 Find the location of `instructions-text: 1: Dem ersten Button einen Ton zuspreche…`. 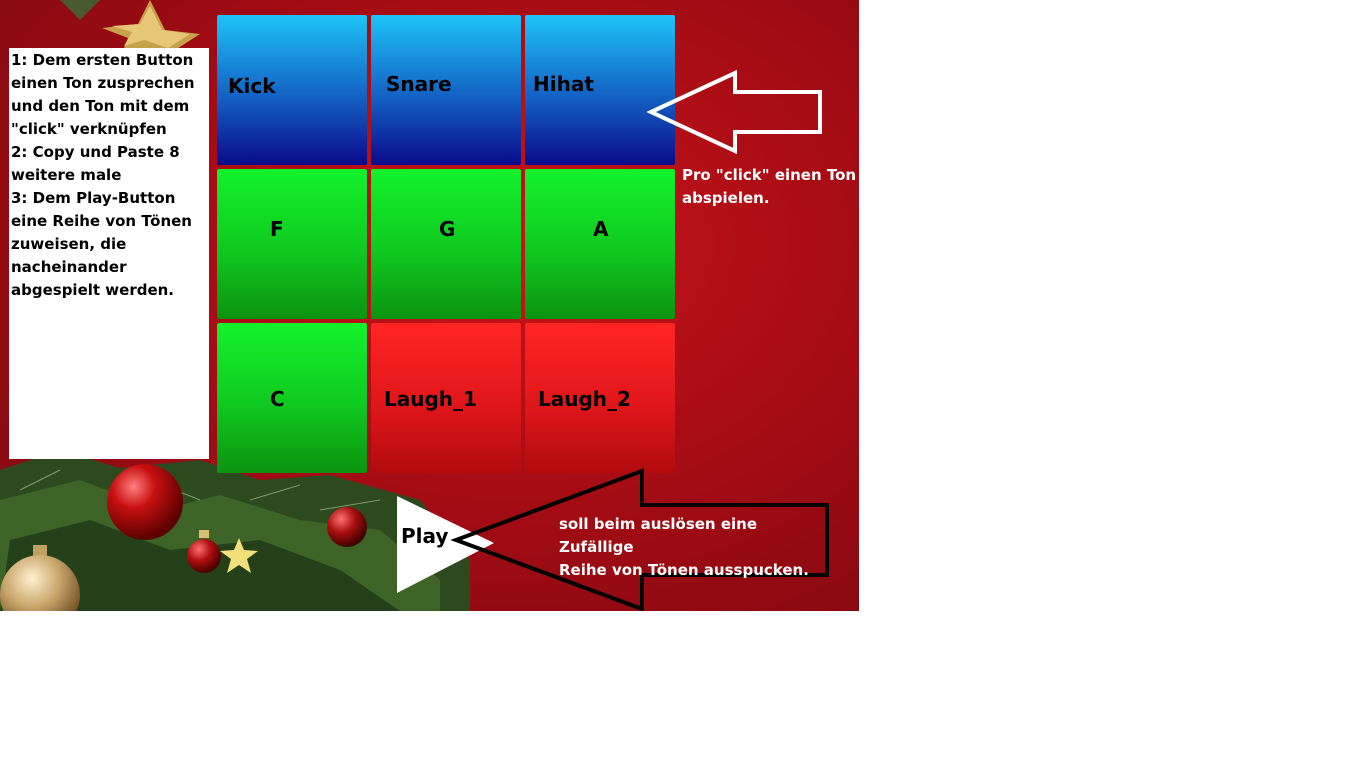

instructions-text: 1: Dem ersten Button einen Ton zuspreche… is located at coordinates (103, 175).